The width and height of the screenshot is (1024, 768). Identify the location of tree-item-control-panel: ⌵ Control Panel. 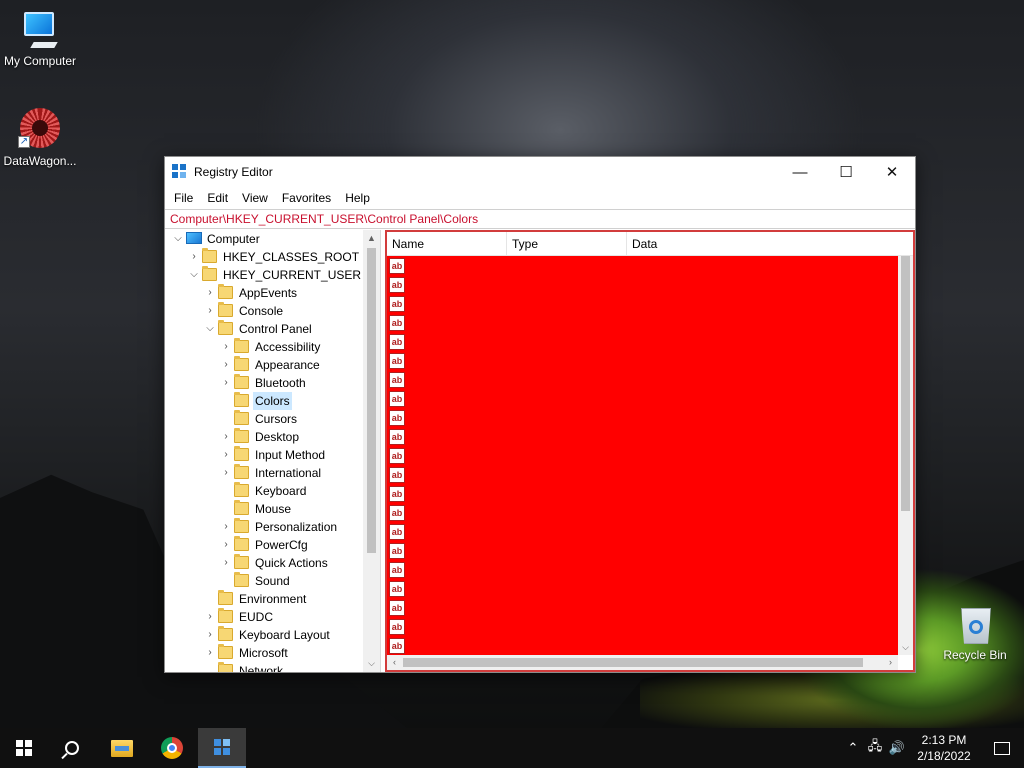
(264, 329).